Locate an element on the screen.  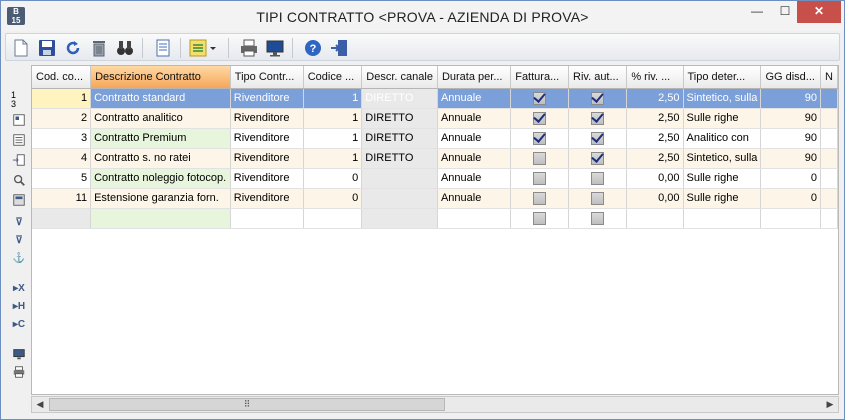
cell-gg: 90 is located at coordinates (790, 138).